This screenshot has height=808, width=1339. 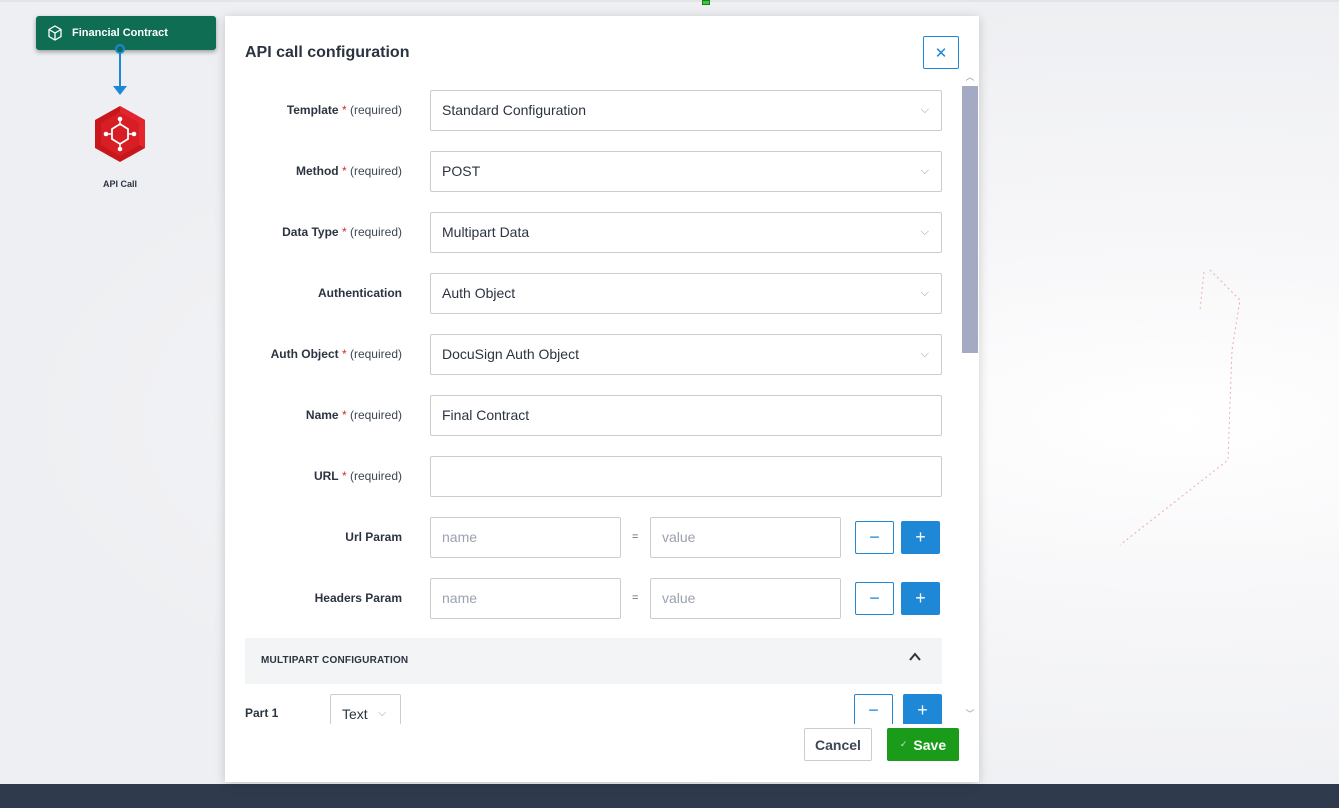 I want to click on cancel-button: Cancel, so click(x=838, y=744).